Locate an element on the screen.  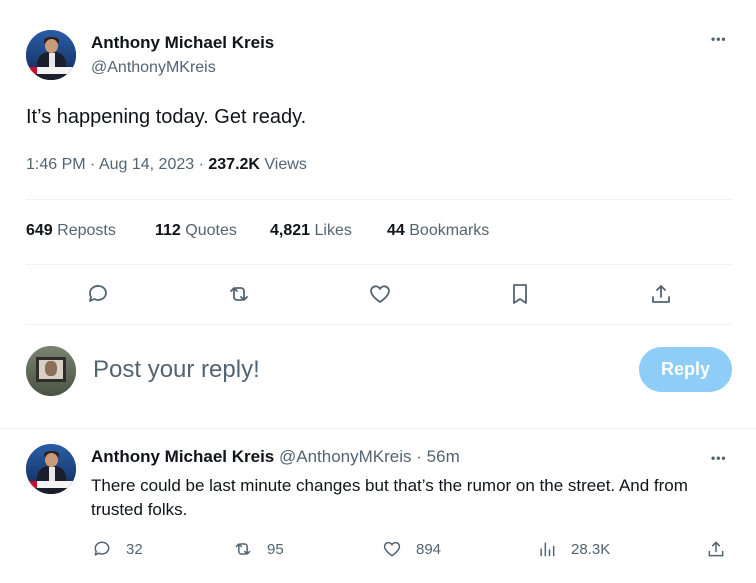
my-avatar is located at coordinates (51, 371).